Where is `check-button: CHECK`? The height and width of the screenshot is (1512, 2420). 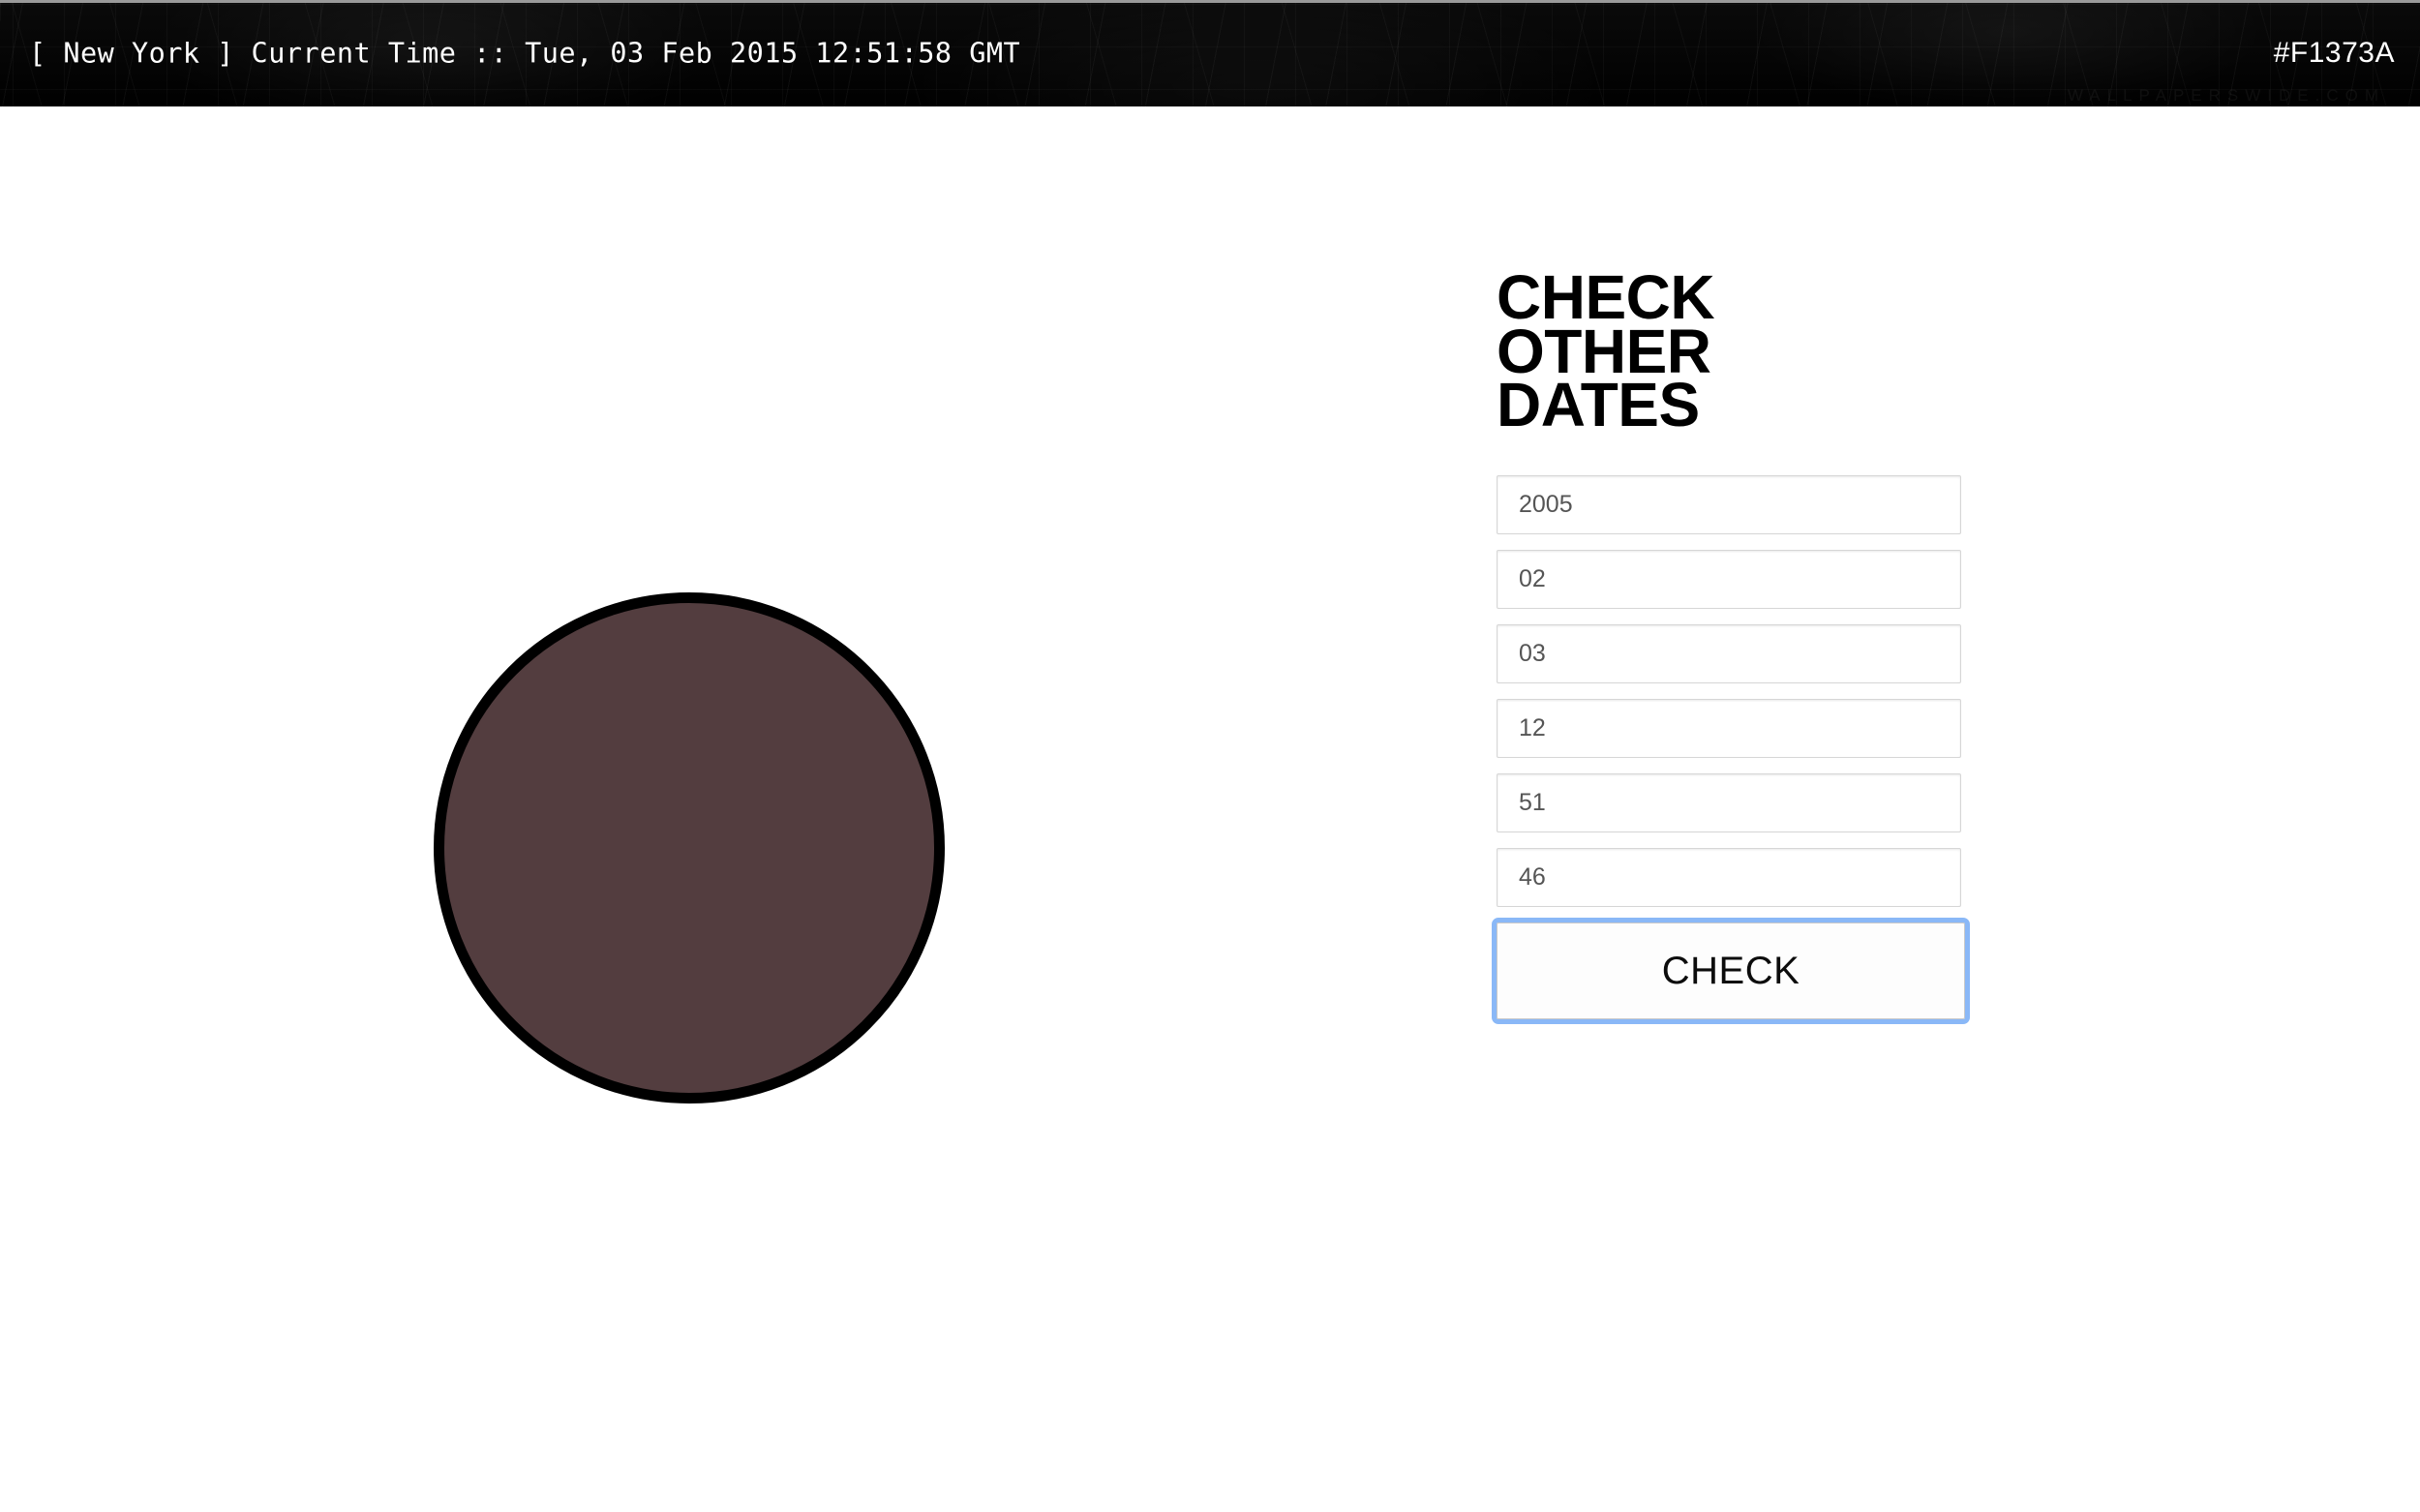
check-button: CHECK is located at coordinates (1731, 971).